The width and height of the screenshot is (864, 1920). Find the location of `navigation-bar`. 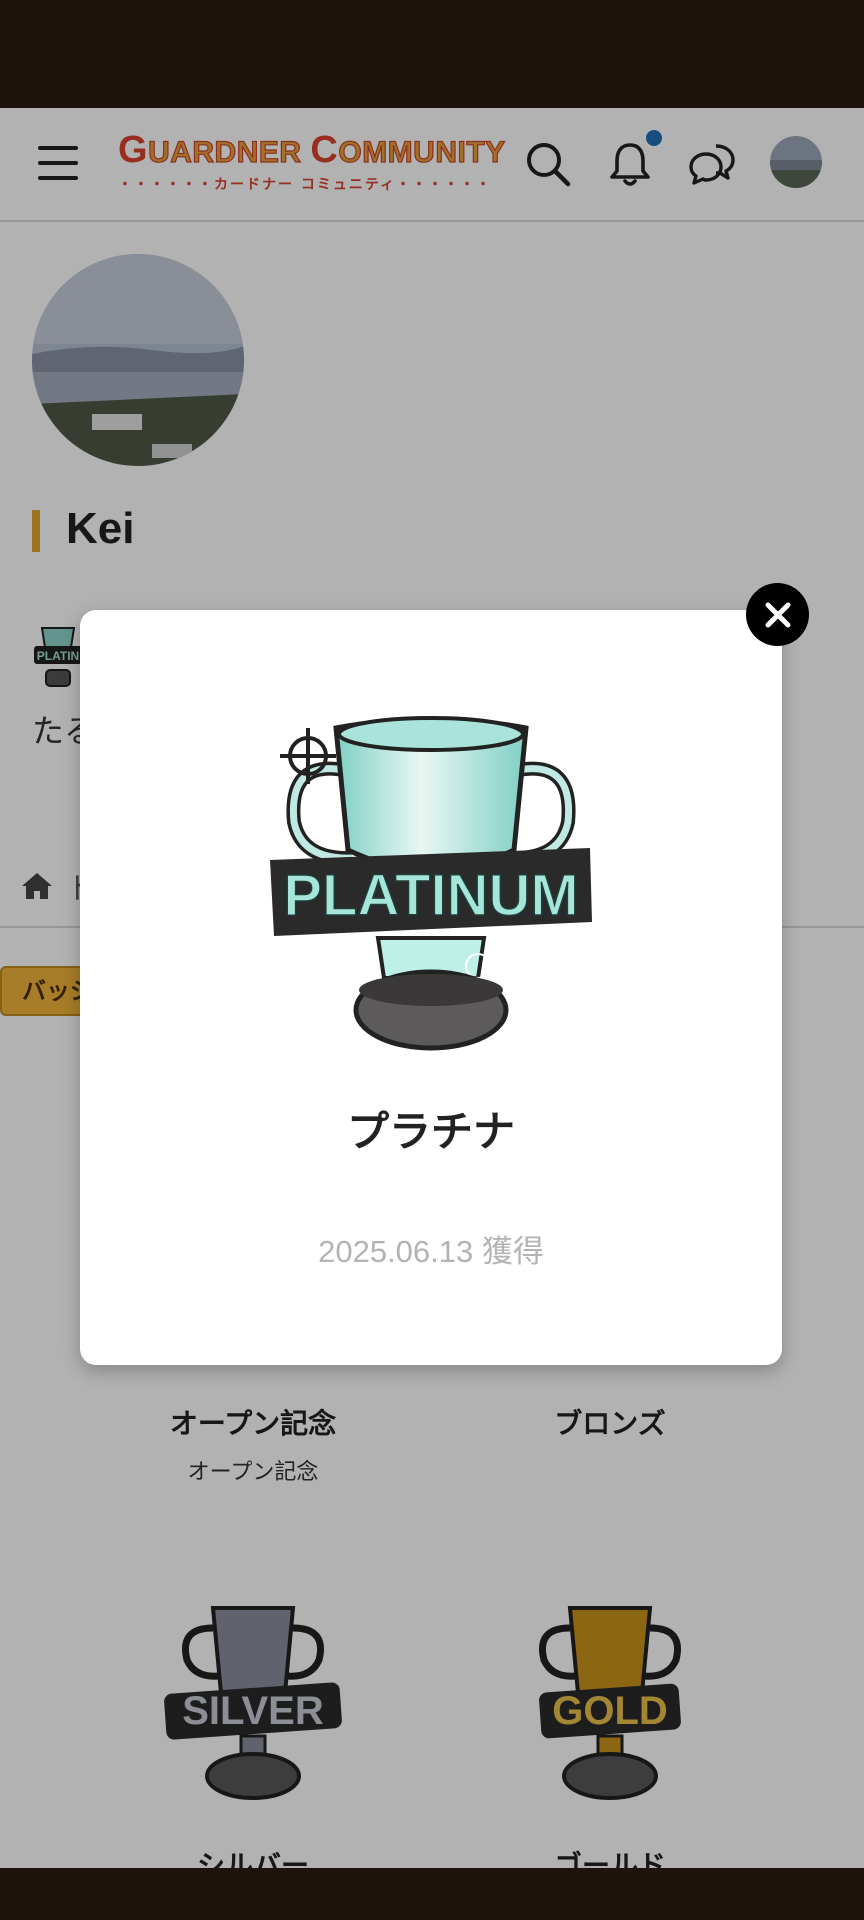

navigation-bar is located at coordinates (432, 1894).